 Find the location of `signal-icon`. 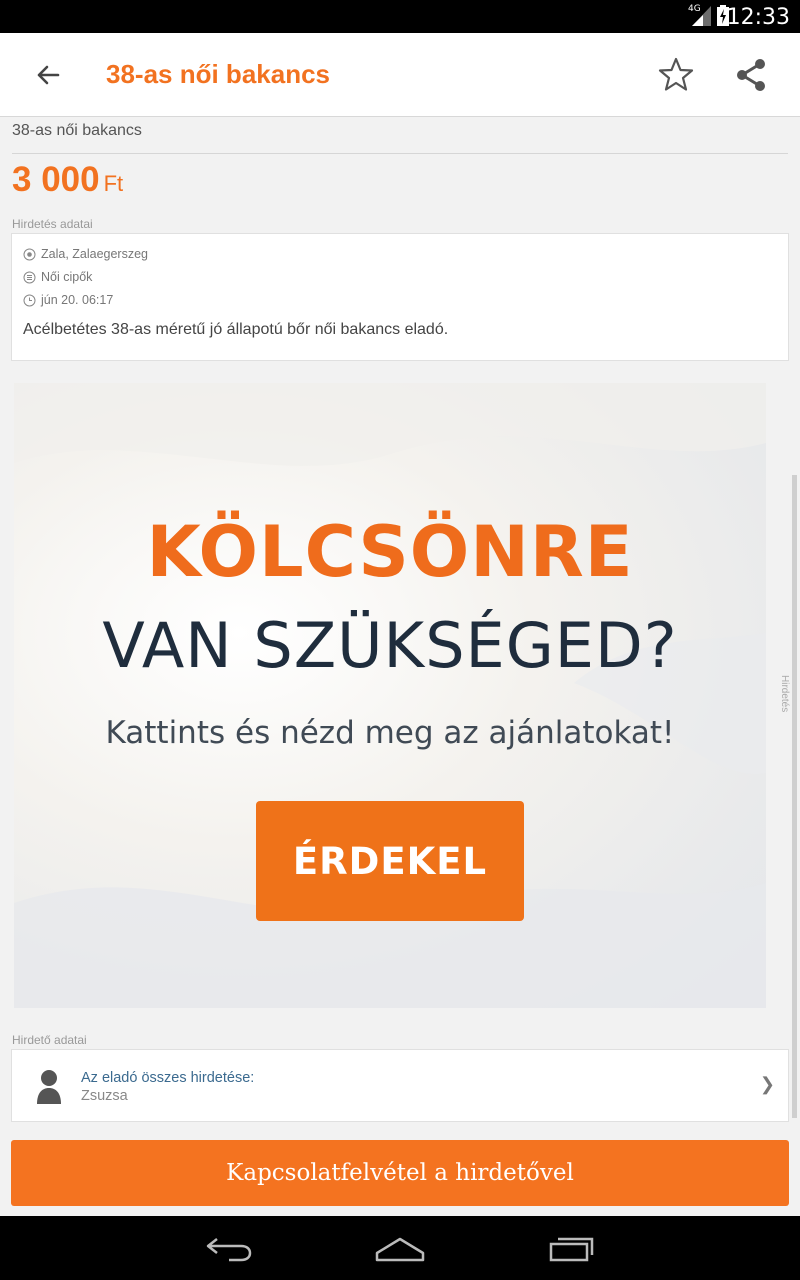

signal-icon is located at coordinates (701, 16).